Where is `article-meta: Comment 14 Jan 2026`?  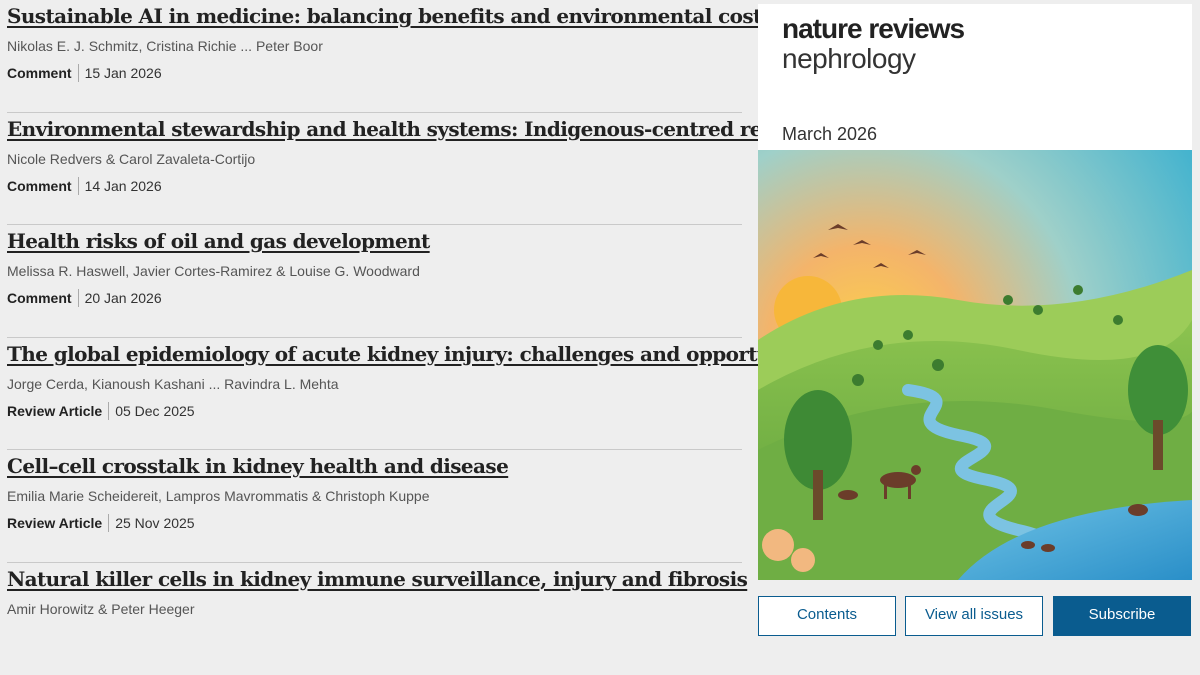
article-meta: Comment 14 Jan 2026 is located at coordinates (374, 186).